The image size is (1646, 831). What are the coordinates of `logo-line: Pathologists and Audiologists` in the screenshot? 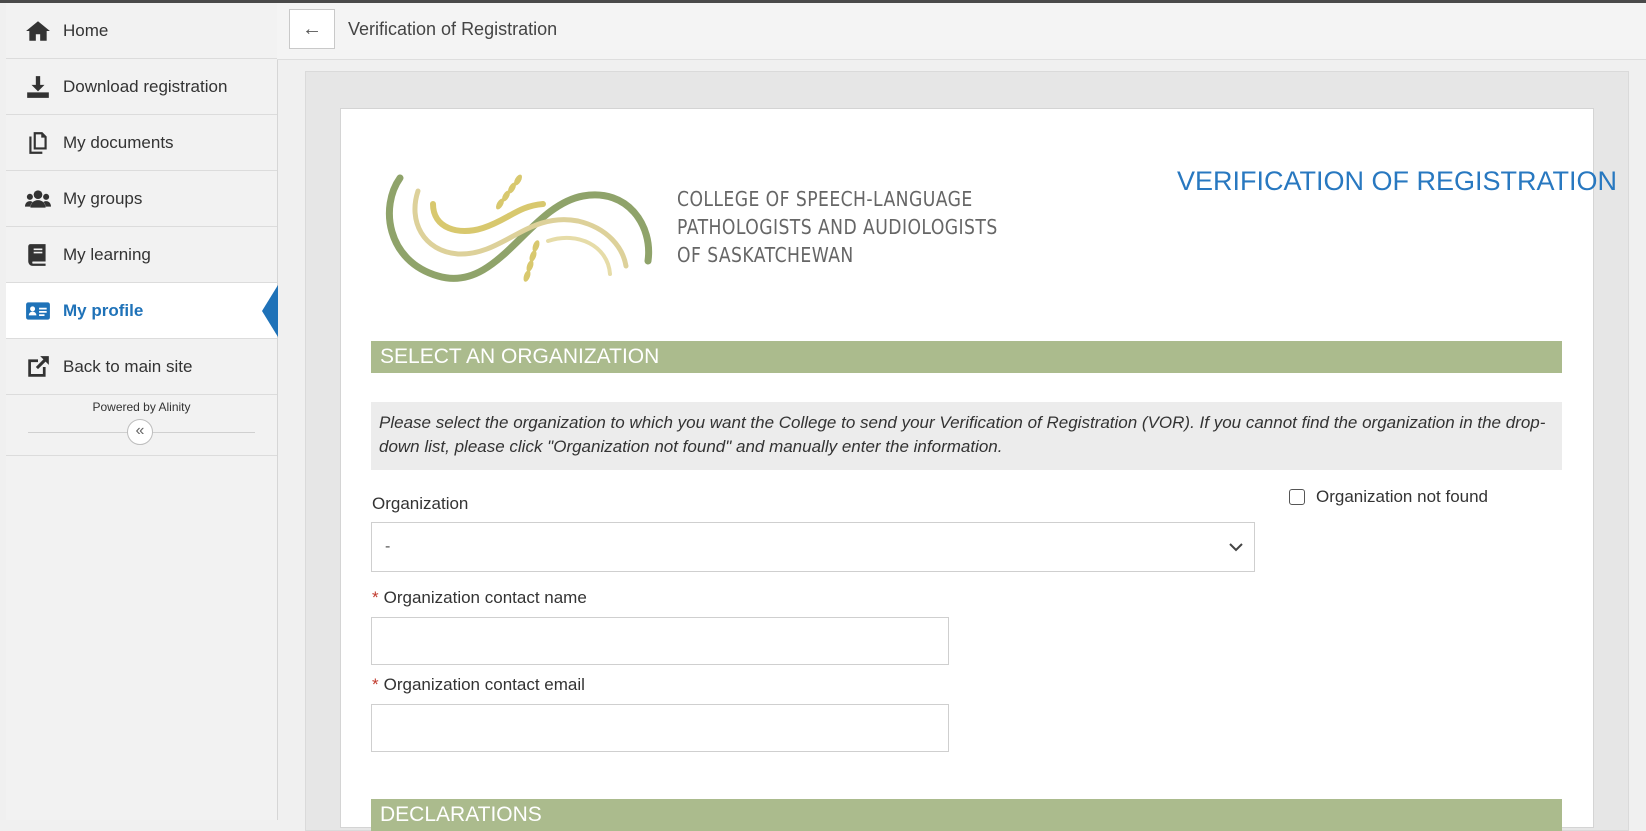 It's located at (837, 227).